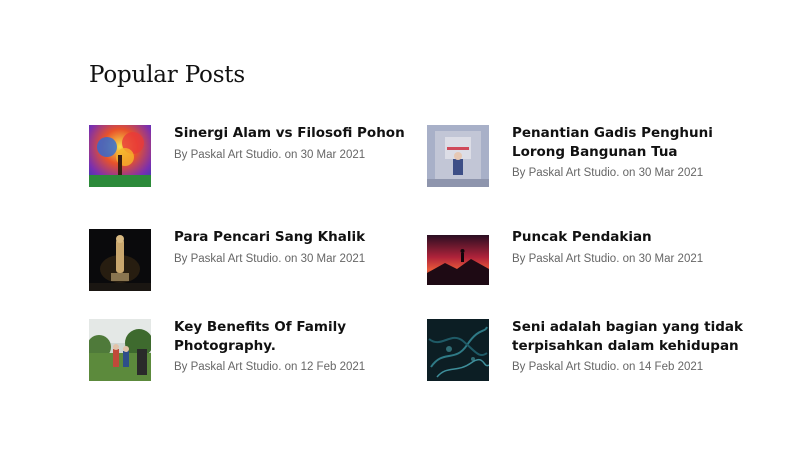  I want to click on post-title: Para Pencari Sang Khalik, so click(290, 237).